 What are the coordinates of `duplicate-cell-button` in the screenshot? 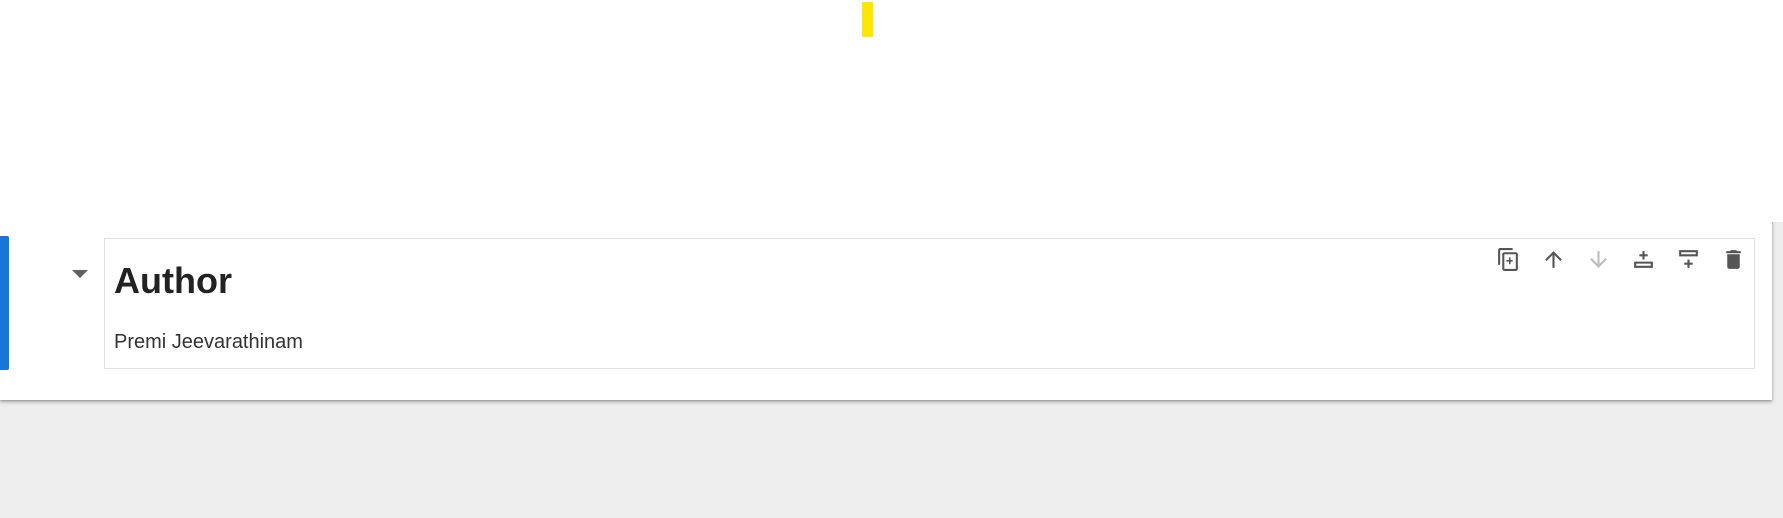 It's located at (1508, 259).